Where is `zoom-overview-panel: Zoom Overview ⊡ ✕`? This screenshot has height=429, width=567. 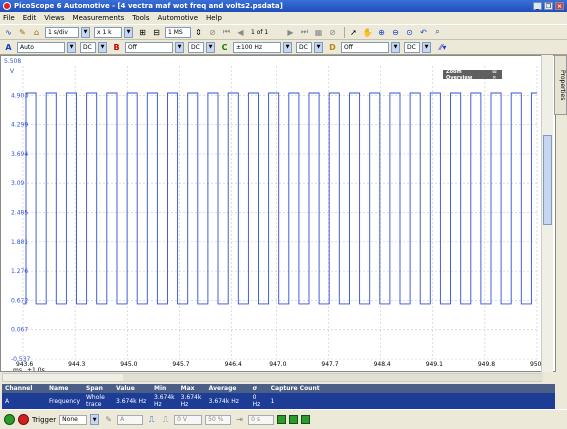
zoom-overview-panel: Zoom Overview ⊡ ✕ is located at coordinates (472, 75).